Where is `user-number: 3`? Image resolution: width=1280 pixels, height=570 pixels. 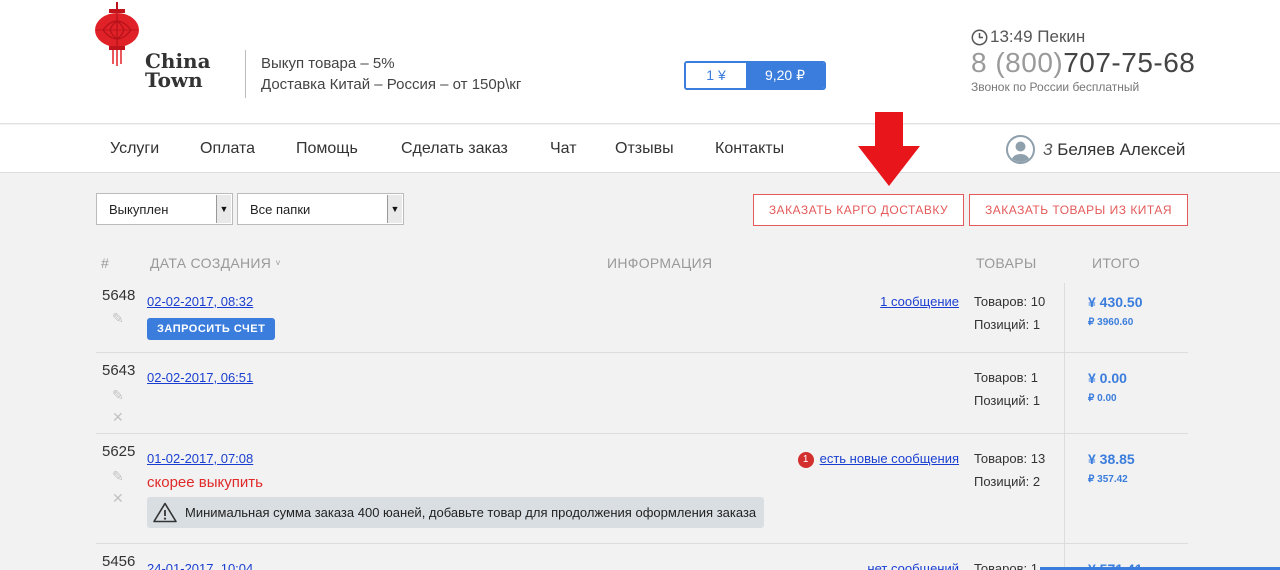
user-number: 3 is located at coordinates (1048, 149).